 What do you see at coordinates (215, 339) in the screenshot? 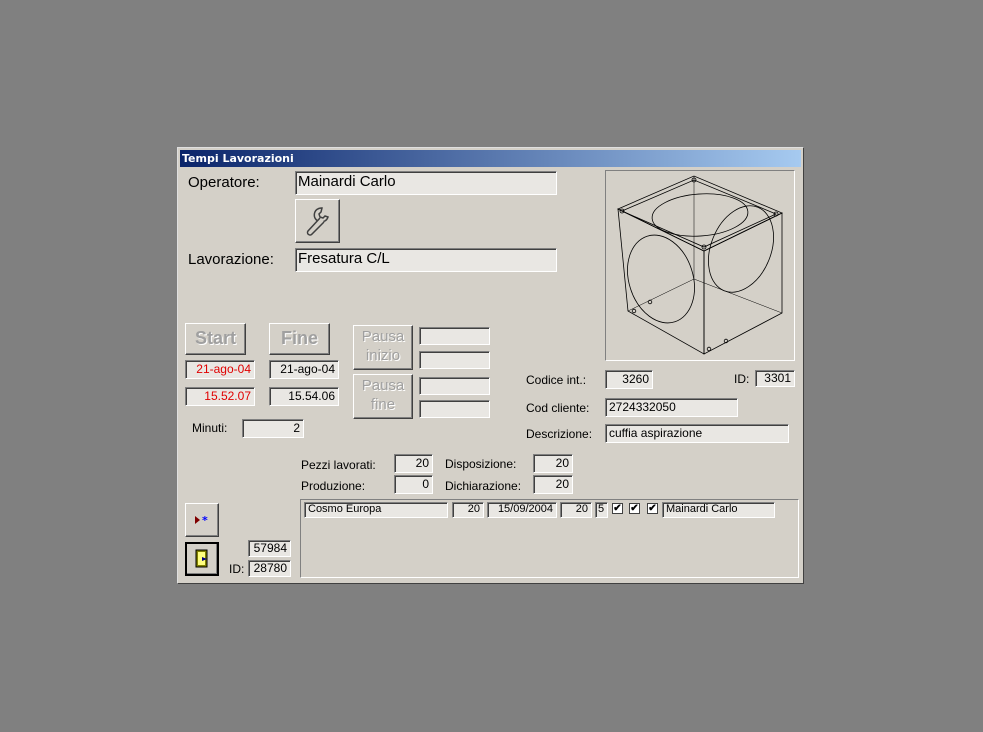
I see `start-button: Start` at bounding box center [215, 339].